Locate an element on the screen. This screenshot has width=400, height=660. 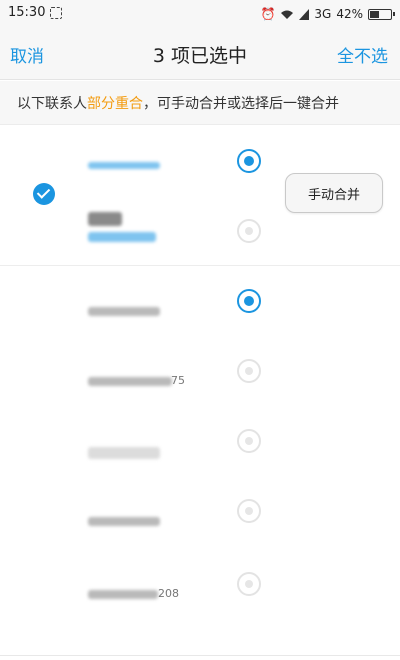
banner-highlight: 部分重合 is located at coordinates (115, 104).